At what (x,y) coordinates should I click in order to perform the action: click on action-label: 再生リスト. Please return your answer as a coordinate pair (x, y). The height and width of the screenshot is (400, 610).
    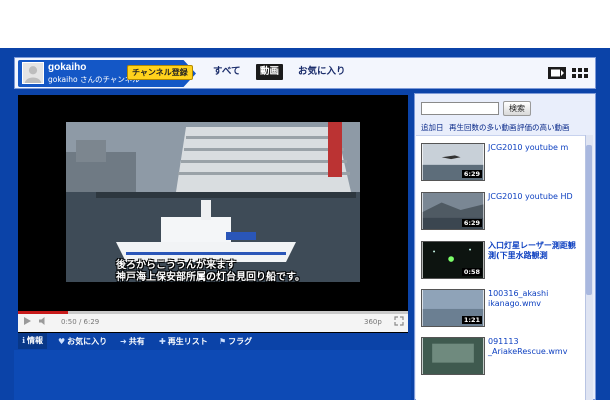
    Looking at the image, I should click on (187, 341).